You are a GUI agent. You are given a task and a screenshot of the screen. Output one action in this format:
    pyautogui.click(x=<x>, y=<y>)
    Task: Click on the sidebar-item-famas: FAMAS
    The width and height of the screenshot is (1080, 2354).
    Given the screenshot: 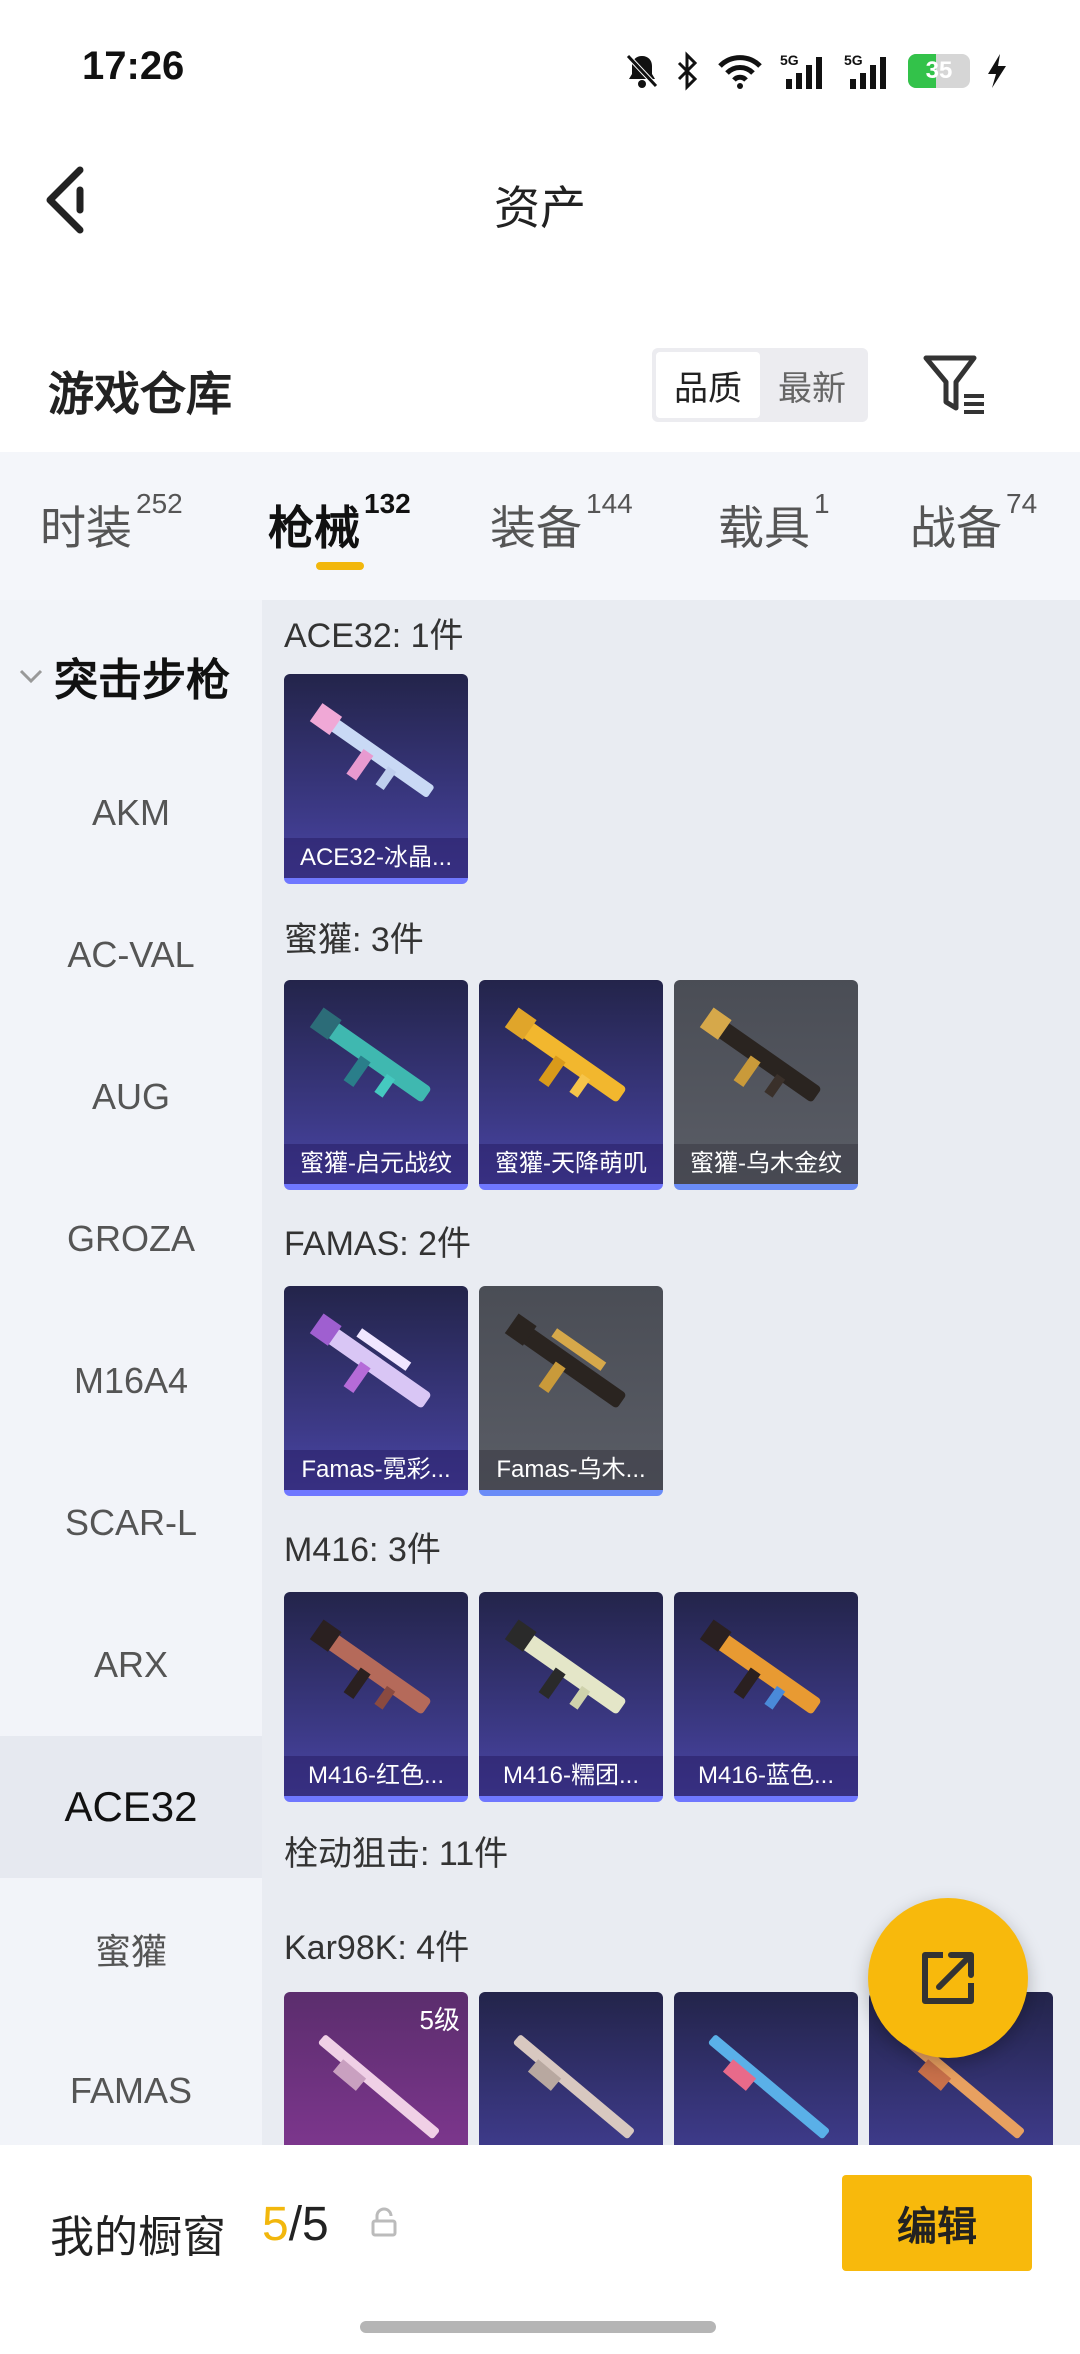 What is the action you would take?
    pyautogui.click(x=131, y=2091)
    